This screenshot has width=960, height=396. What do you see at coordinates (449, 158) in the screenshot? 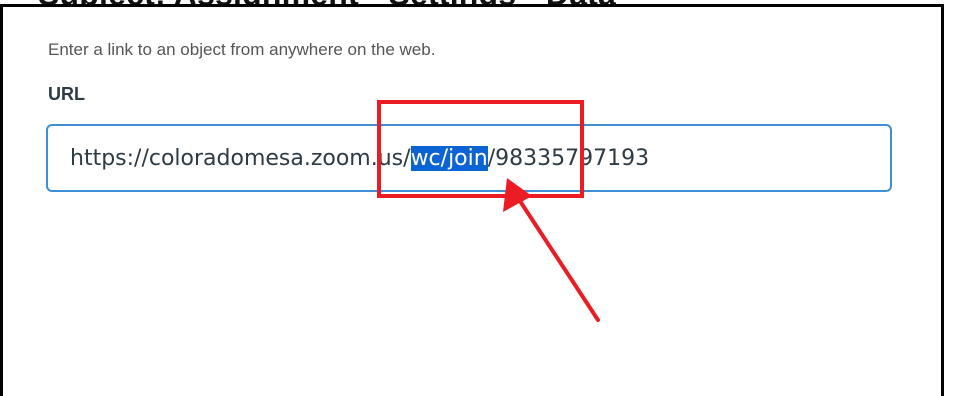
I see `url-selected-text: wc/join` at bounding box center [449, 158].